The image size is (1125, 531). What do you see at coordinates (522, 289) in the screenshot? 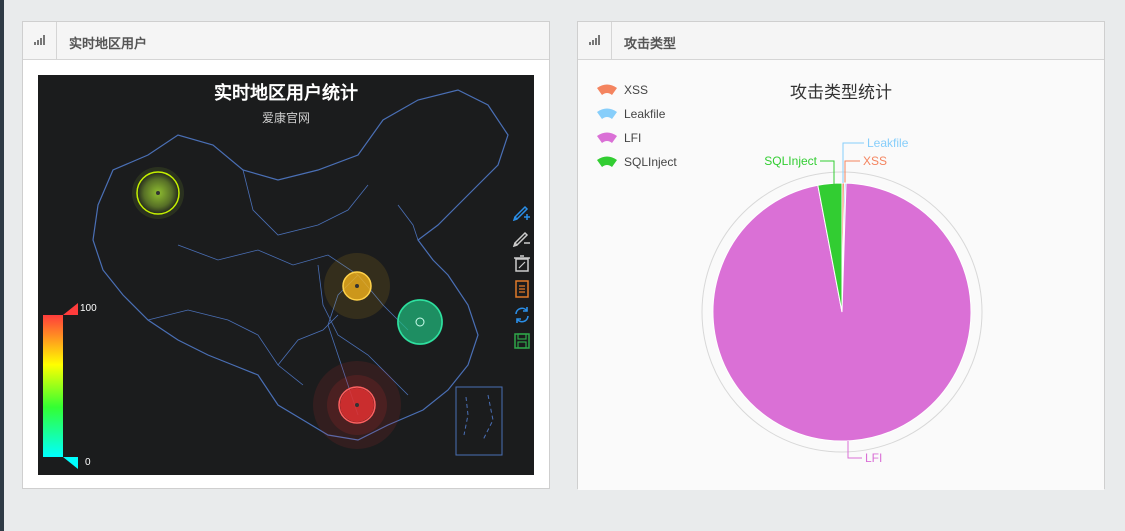
I see `data-view-icon` at bounding box center [522, 289].